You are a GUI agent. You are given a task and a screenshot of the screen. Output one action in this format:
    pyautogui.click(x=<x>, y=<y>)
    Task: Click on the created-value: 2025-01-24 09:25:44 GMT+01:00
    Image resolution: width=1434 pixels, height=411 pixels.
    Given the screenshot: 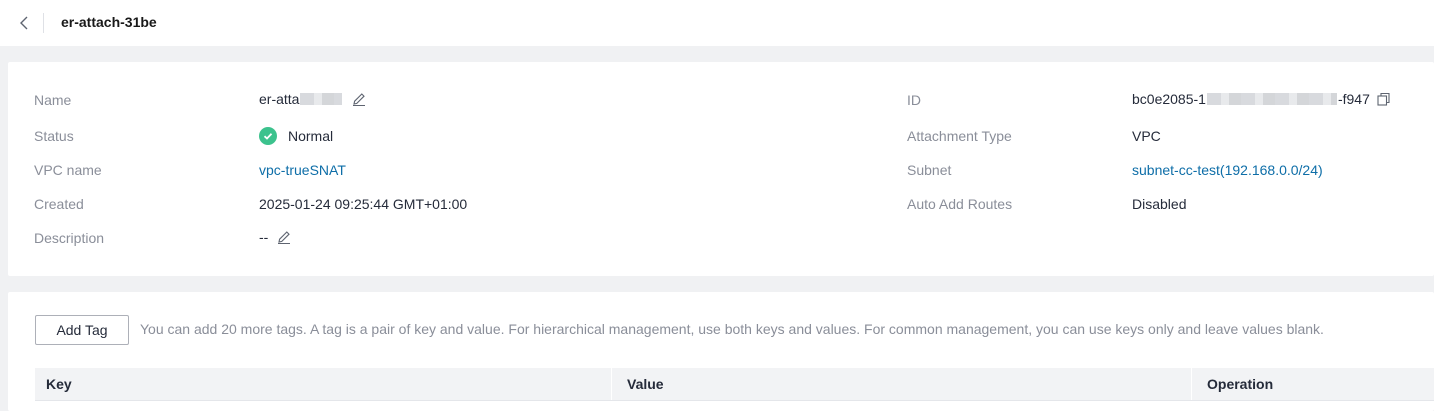 What is the action you would take?
    pyautogui.click(x=363, y=204)
    